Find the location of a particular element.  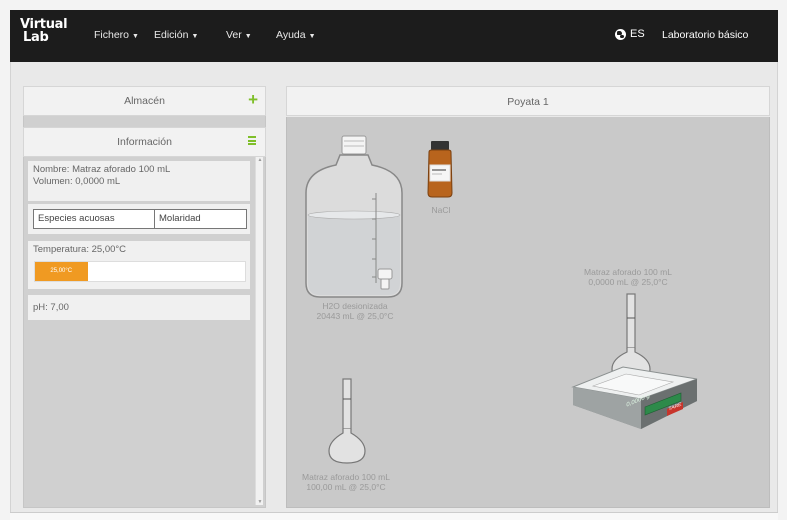

species-table: Especies acuosas Molaridad is located at coordinates (140, 219).